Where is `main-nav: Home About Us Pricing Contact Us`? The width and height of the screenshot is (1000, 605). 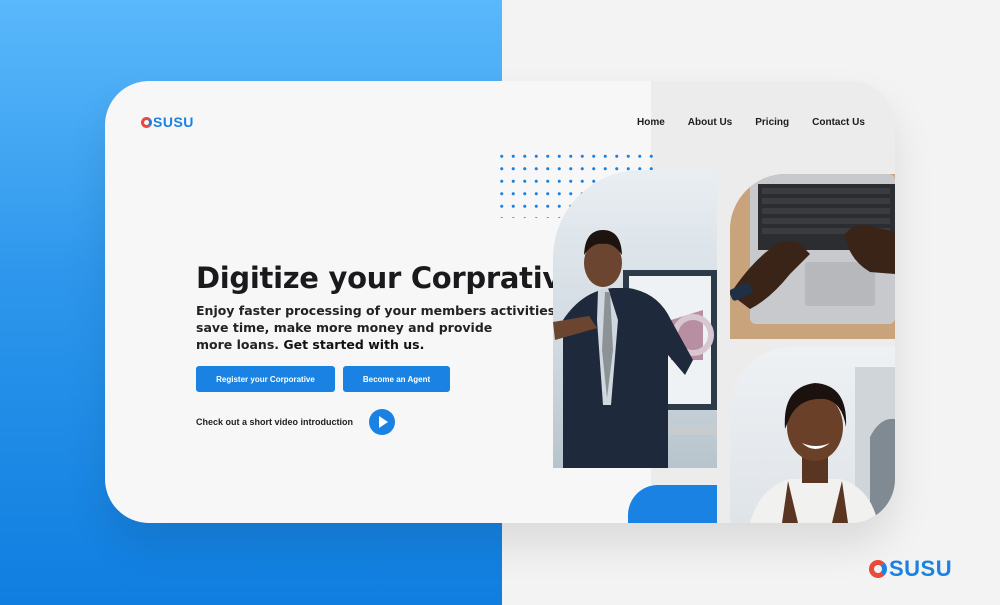
main-nav: Home About Us Pricing Contact Us is located at coordinates (751, 122).